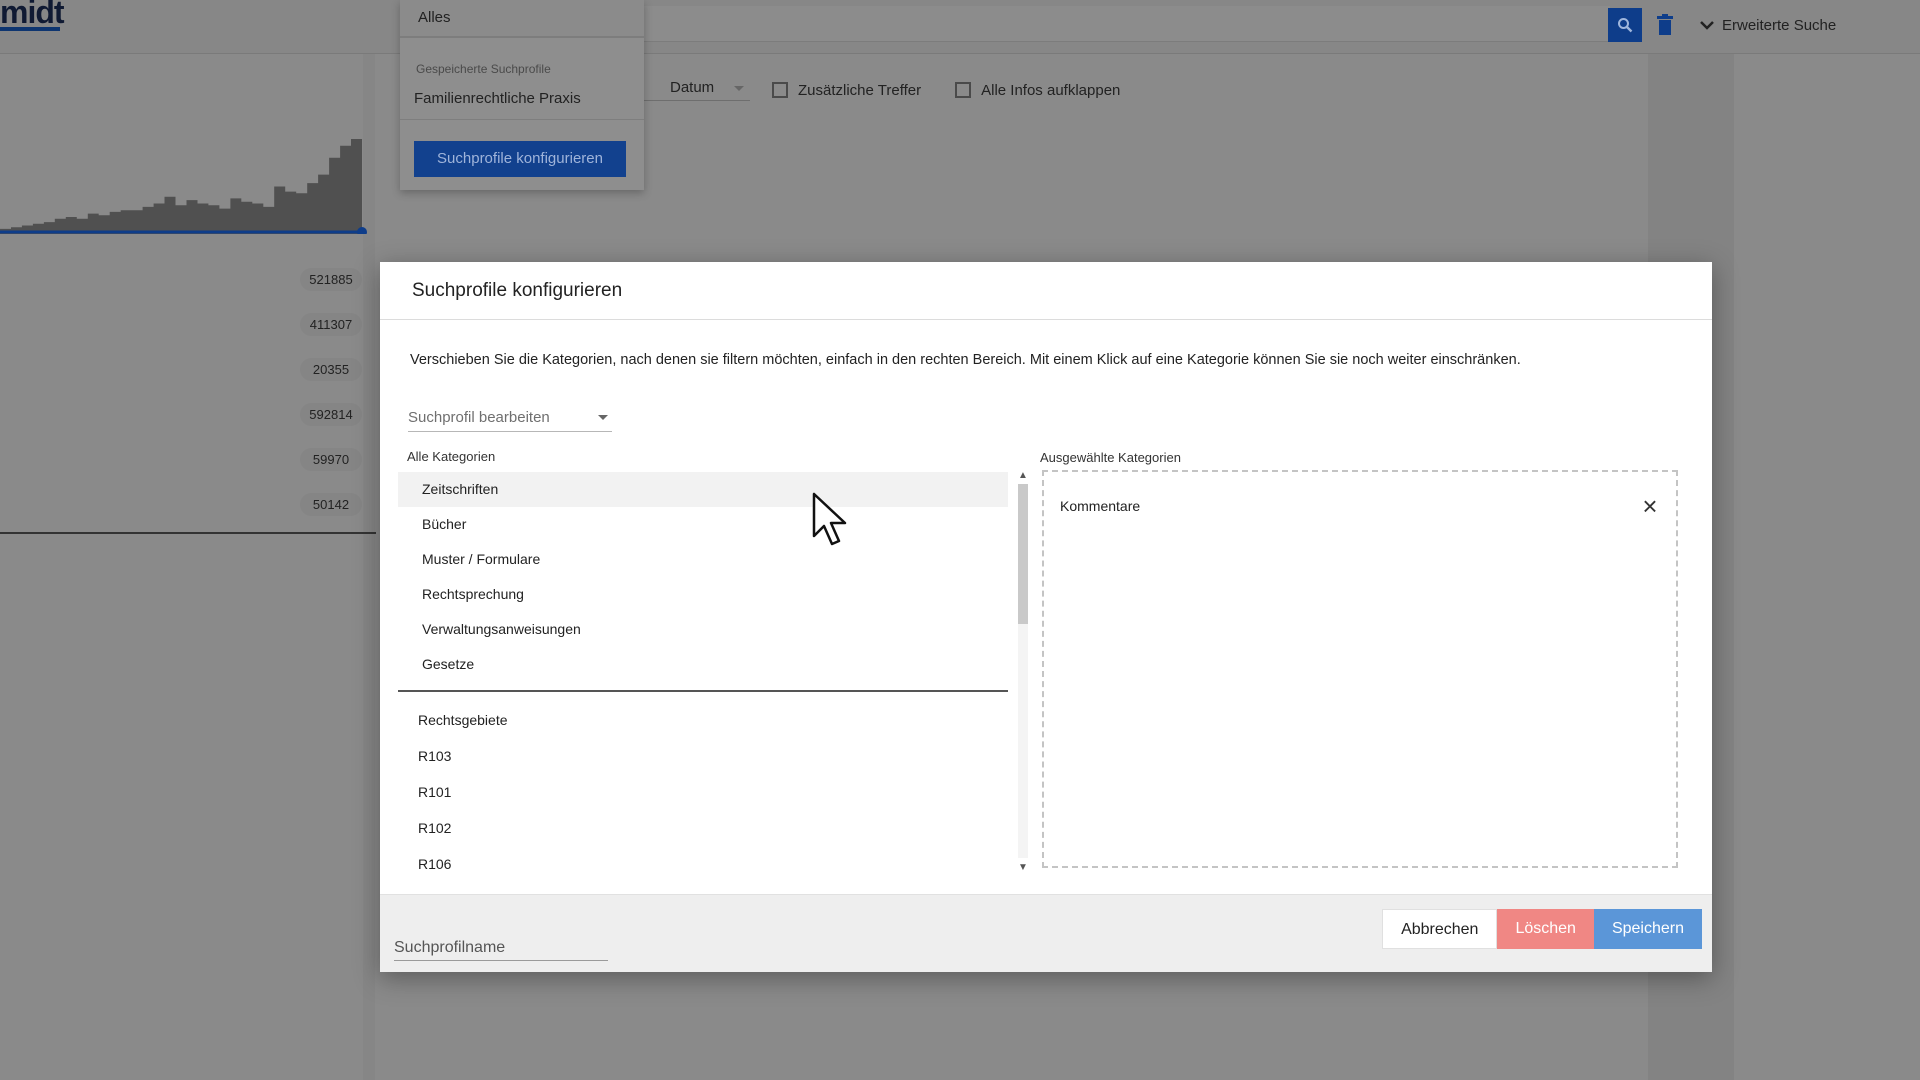  What do you see at coordinates (331, 279) in the screenshot?
I see `count-badge: 521885` at bounding box center [331, 279].